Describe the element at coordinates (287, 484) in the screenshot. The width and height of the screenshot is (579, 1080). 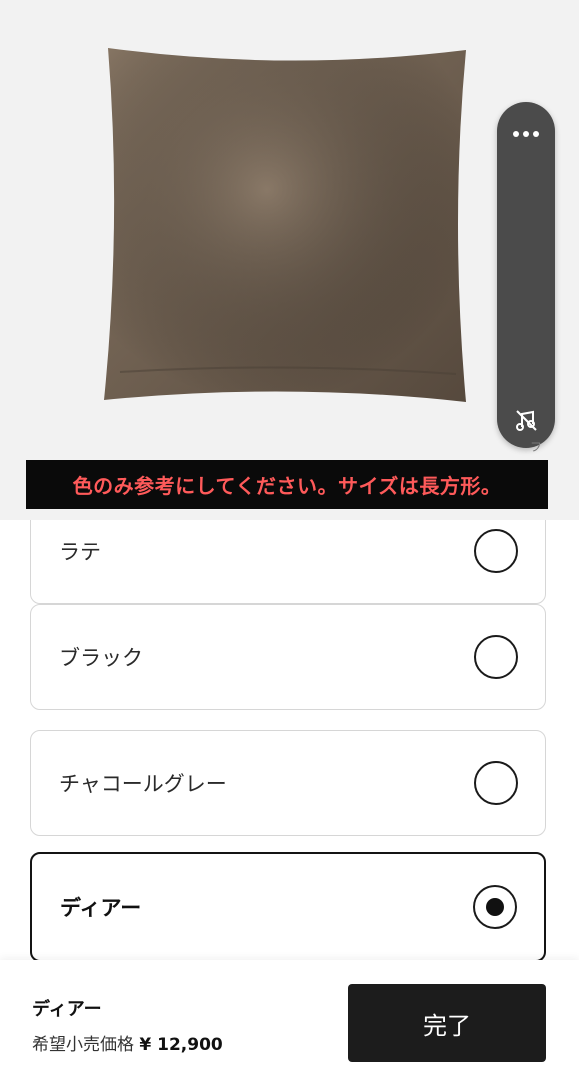
I see `color-disclaimer-caption: 色のみ参考にしてください。サイズは長方形。` at that location.